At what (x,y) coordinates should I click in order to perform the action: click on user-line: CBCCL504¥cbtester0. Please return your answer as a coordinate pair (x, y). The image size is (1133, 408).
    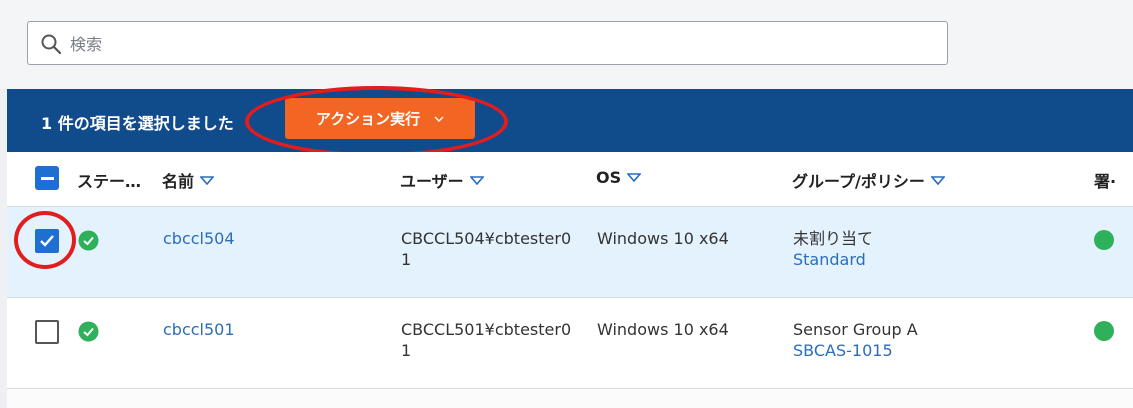
    Looking at the image, I should click on (486, 238).